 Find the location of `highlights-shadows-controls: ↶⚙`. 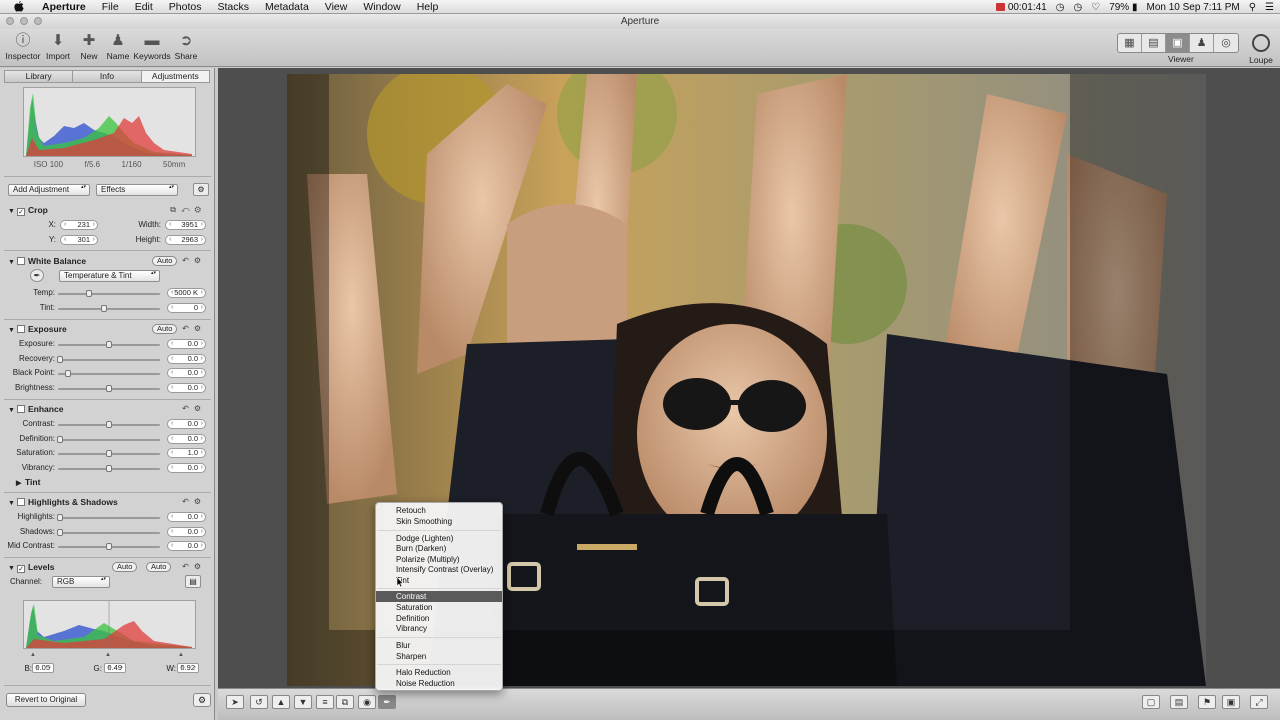

highlights-shadows-controls: ↶⚙ is located at coordinates (194, 501).